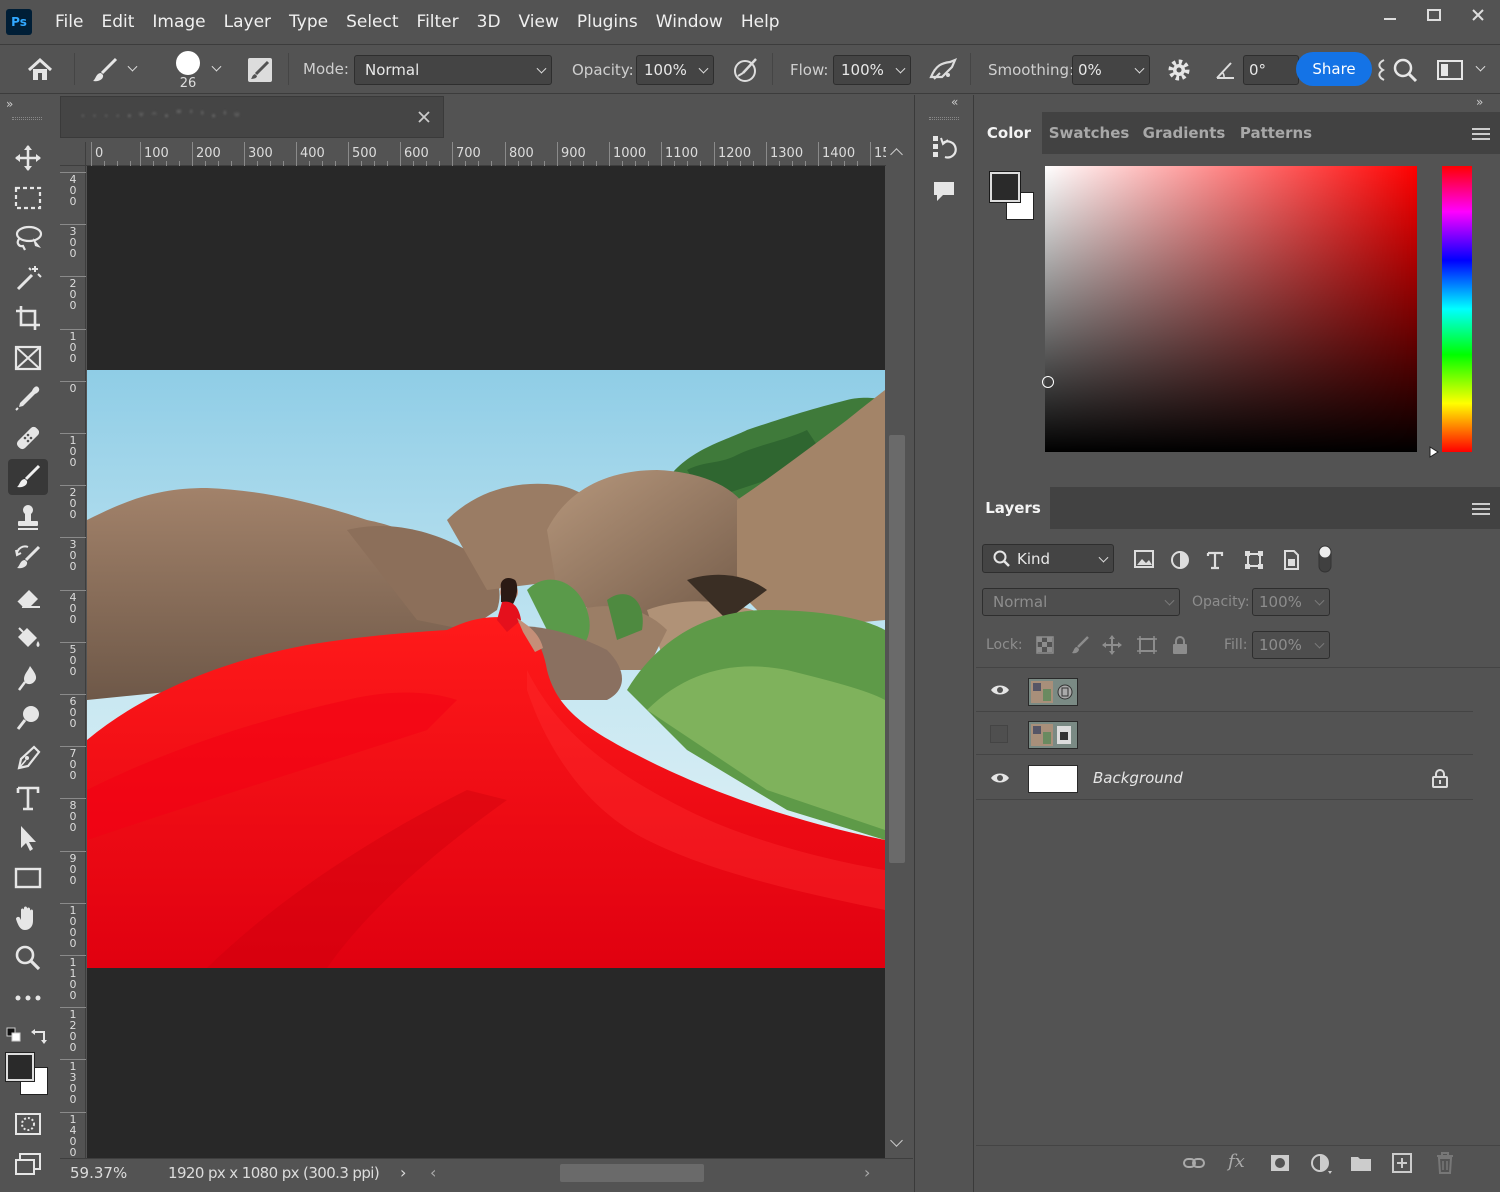  I want to click on document-info: 1920 px x 1080 px (300.3 ppi), so click(274, 1173).